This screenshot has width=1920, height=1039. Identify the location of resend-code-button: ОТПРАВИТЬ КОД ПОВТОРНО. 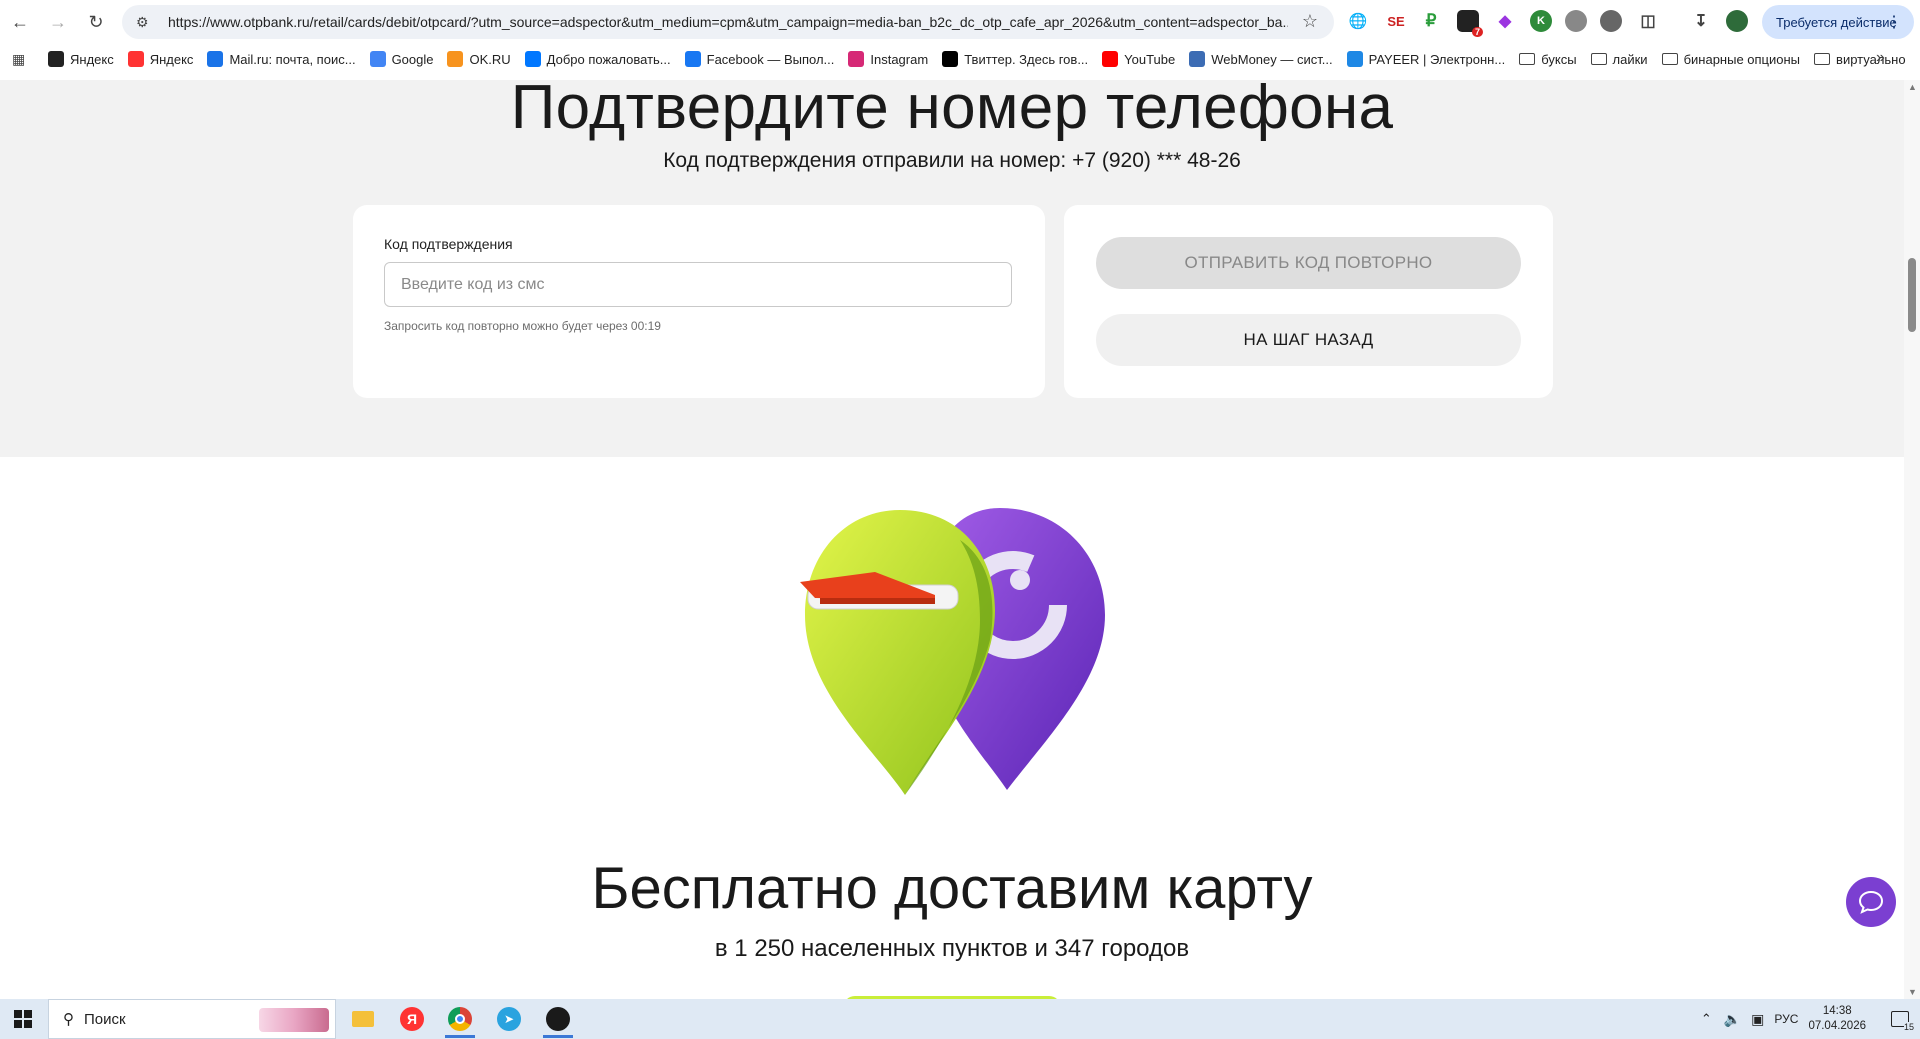
(1308, 263).